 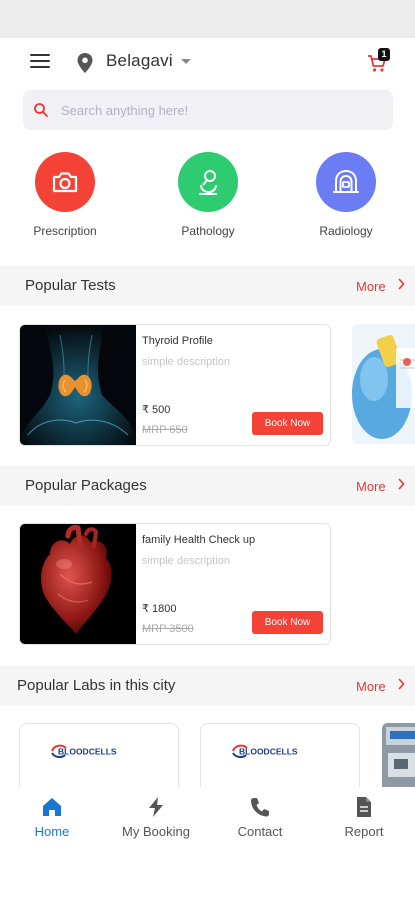 What do you see at coordinates (398, 757) in the screenshot?
I see `next-lab-card-peek` at bounding box center [398, 757].